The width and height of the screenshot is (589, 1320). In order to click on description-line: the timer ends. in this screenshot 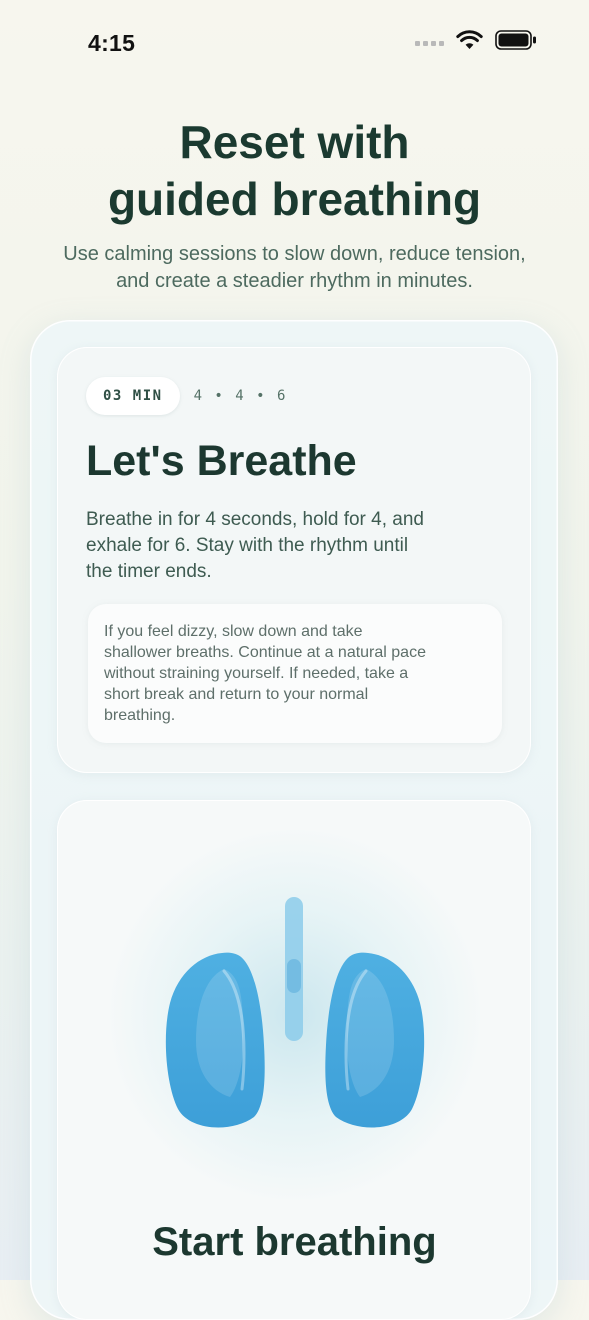, I will do `click(149, 571)`.